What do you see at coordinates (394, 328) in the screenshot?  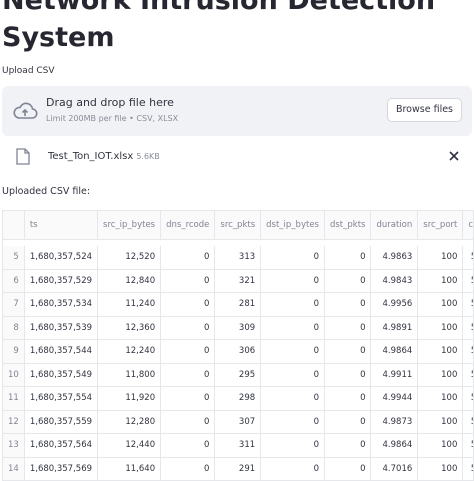 I see `table-cell: 4.9891` at bounding box center [394, 328].